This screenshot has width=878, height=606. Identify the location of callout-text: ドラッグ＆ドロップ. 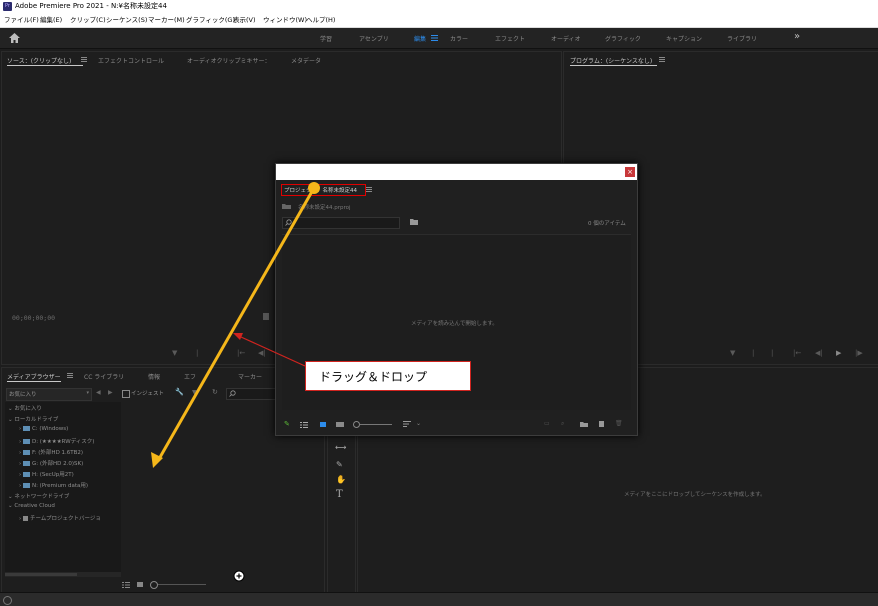
(373, 377).